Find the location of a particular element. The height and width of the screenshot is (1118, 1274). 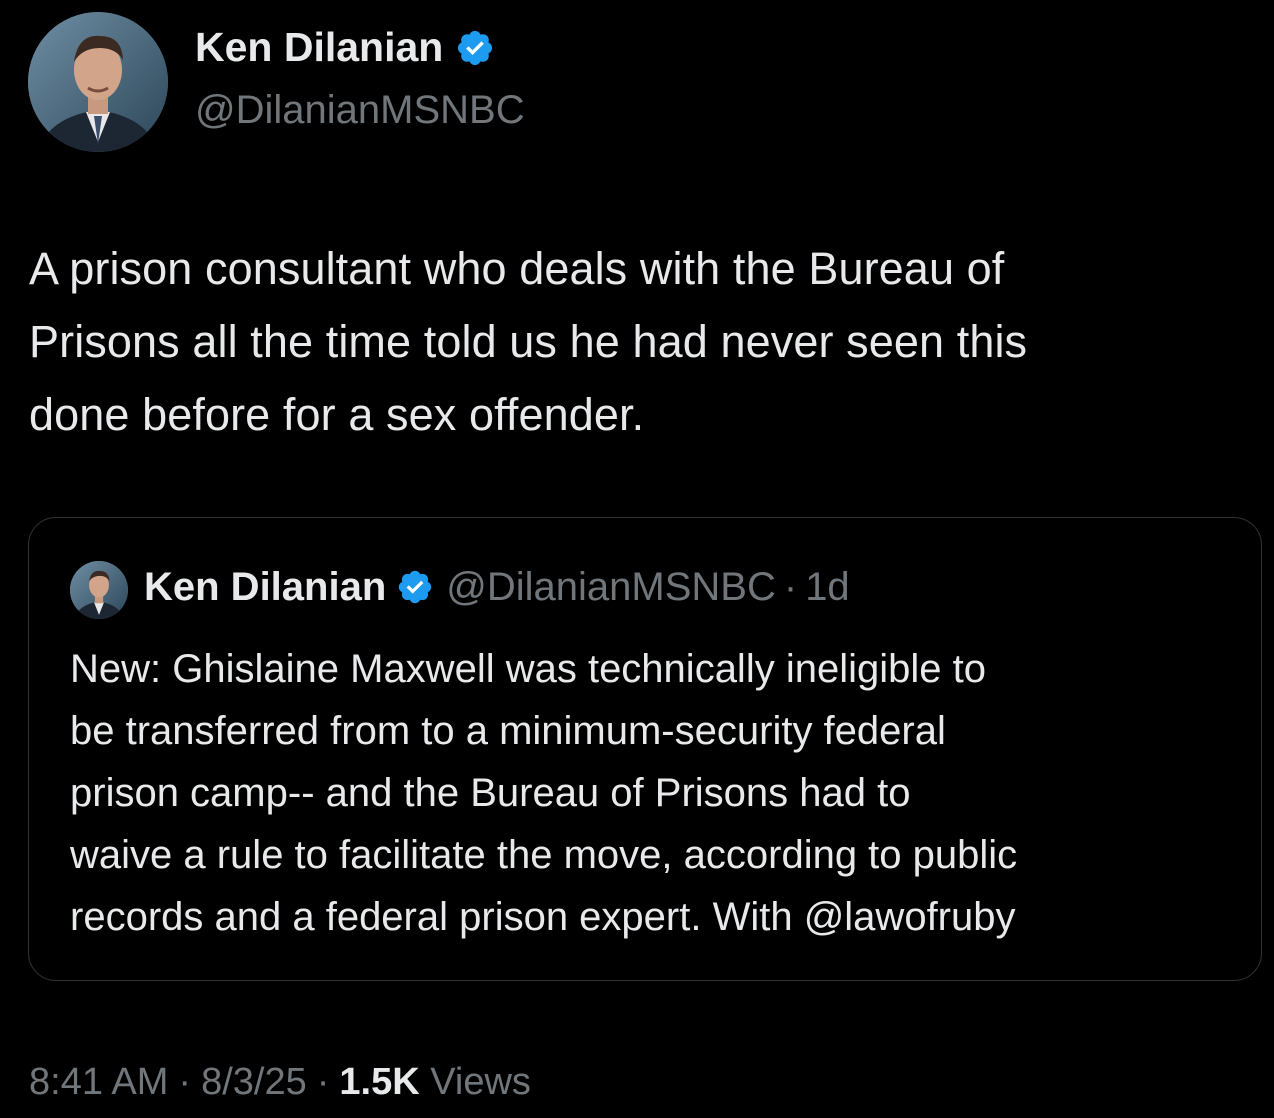

quoted-tweet-time: 1d is located at coordinates (827, 587).